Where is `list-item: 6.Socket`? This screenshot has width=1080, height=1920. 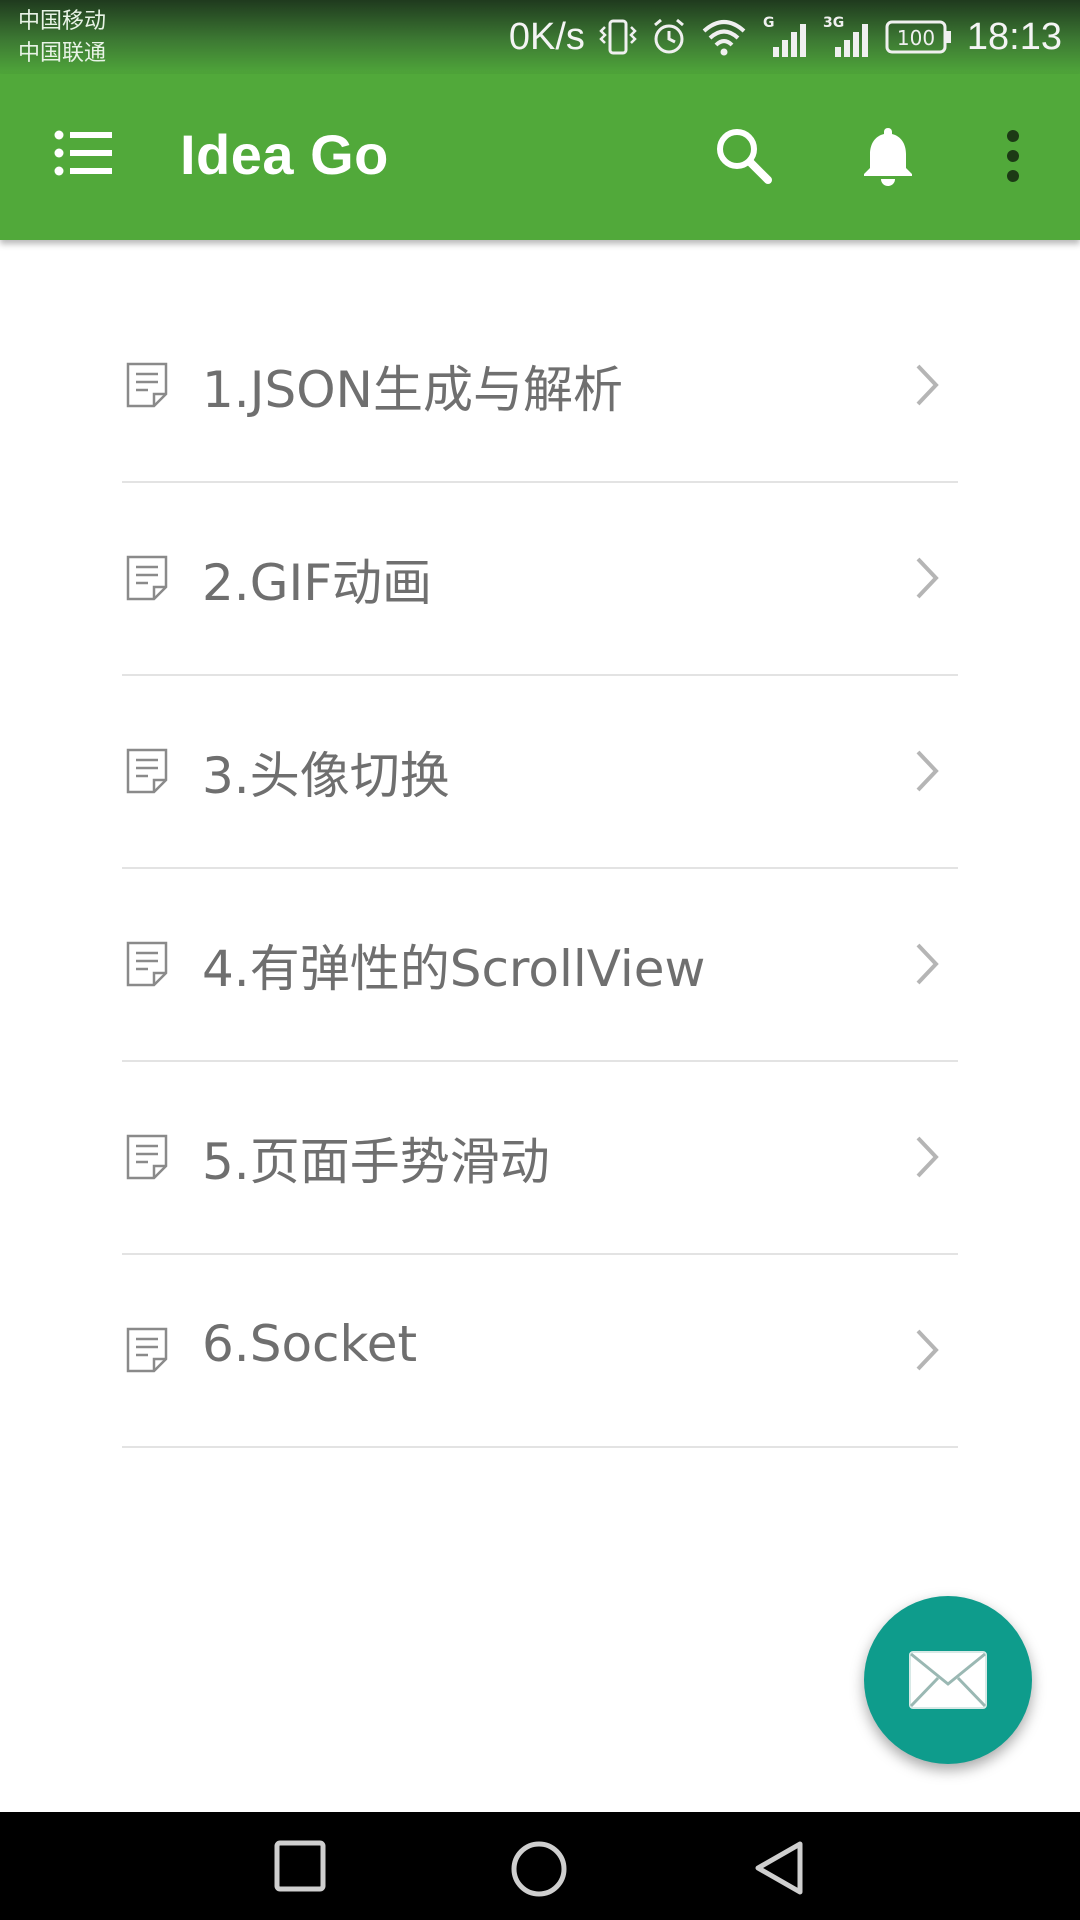 list-item: 6.Socket is located at coordinates (540, 1351).